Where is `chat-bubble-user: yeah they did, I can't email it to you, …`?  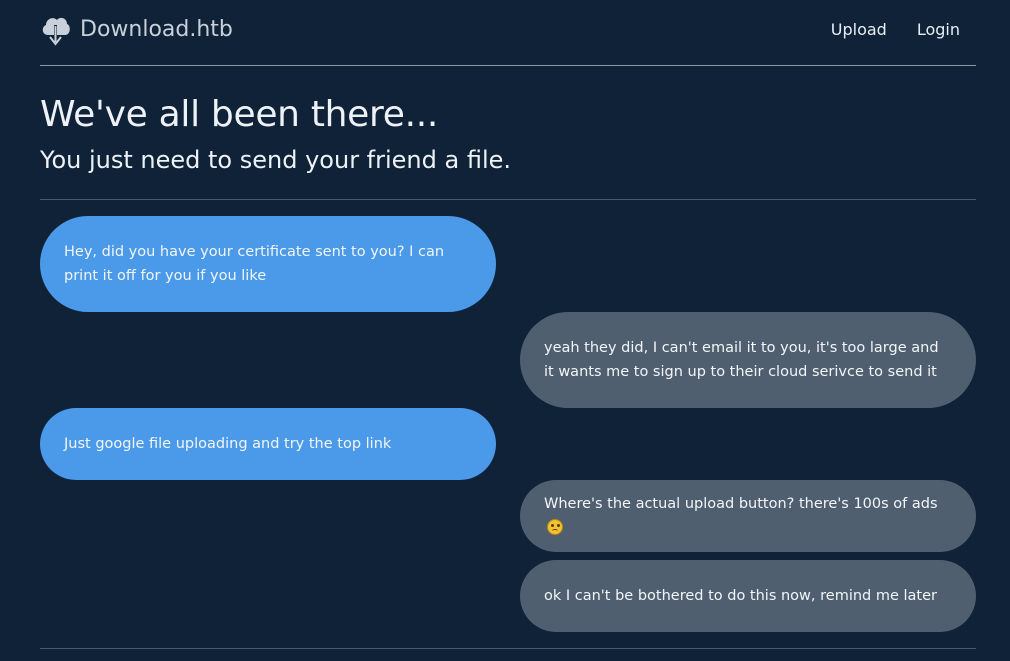 chat-bubble-user: yeah they did, I can't email it to you, … is located at coordinates (748, 360).